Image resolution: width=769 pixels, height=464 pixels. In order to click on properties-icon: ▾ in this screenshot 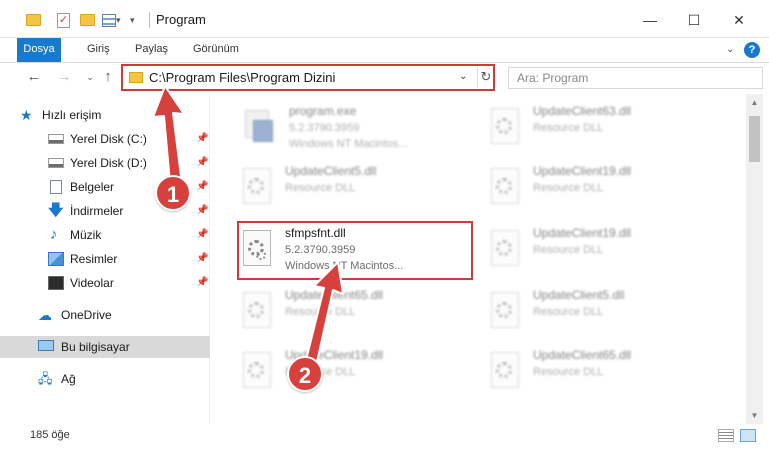, I will do `click(111, 20)`.